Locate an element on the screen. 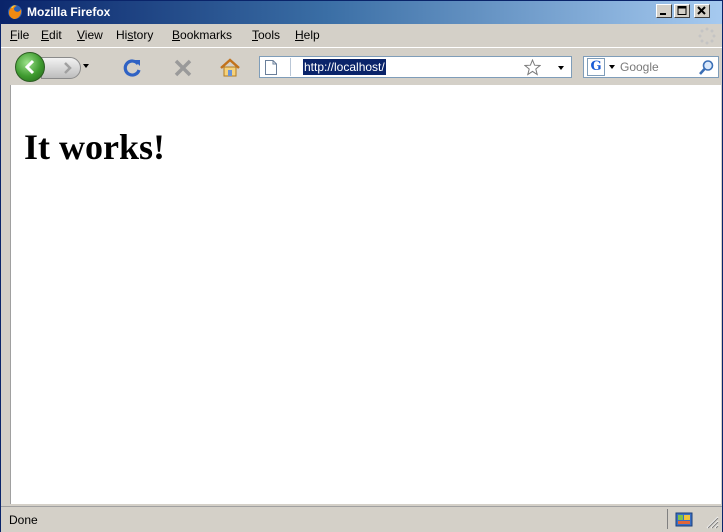 The image size is (723, 532). menu-file: File is located at coordinates (19, 35).